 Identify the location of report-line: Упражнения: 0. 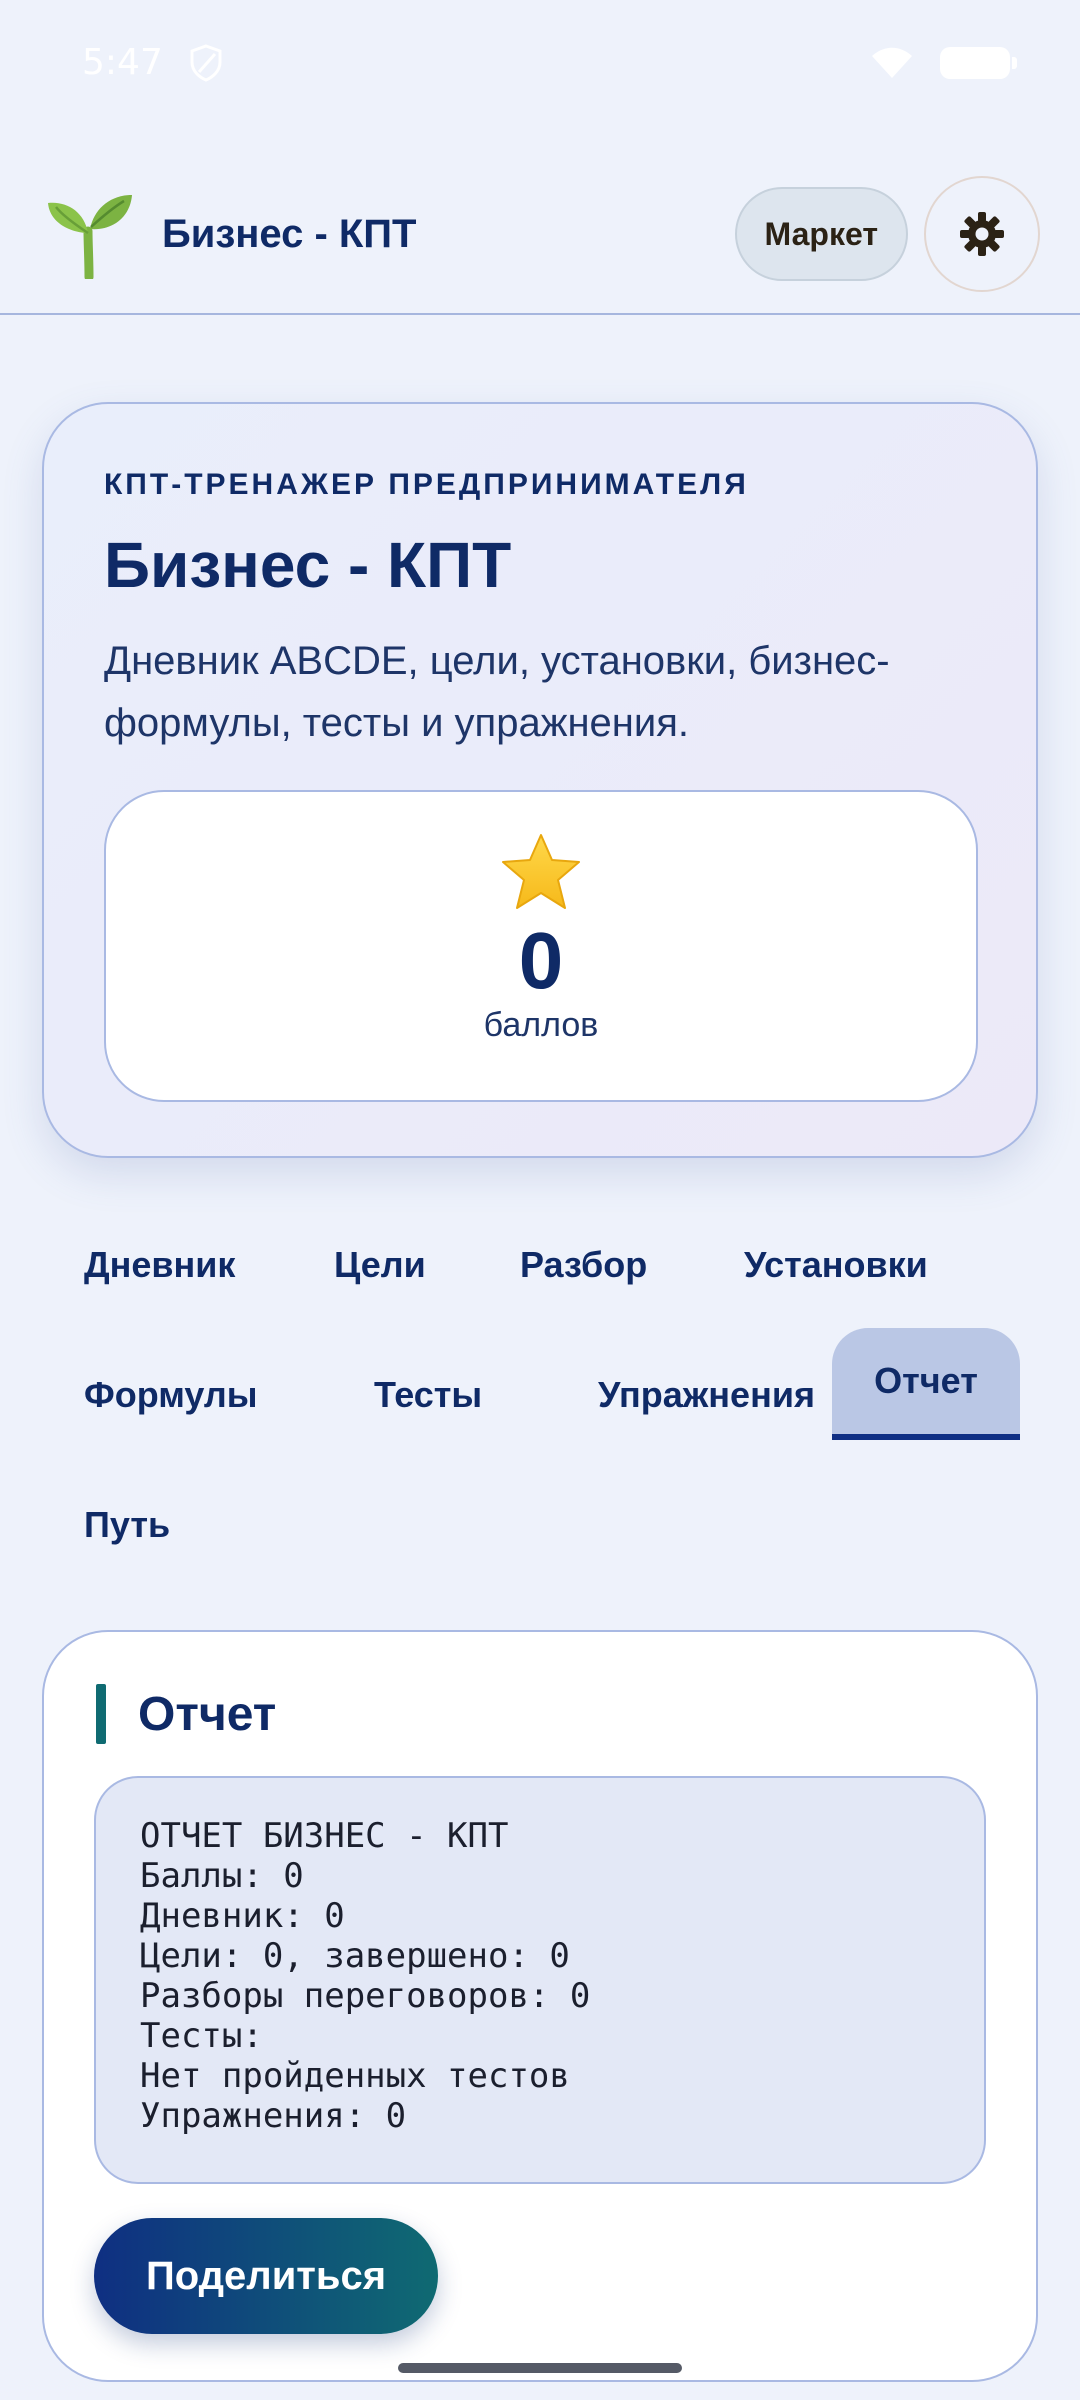
(273, 2116).